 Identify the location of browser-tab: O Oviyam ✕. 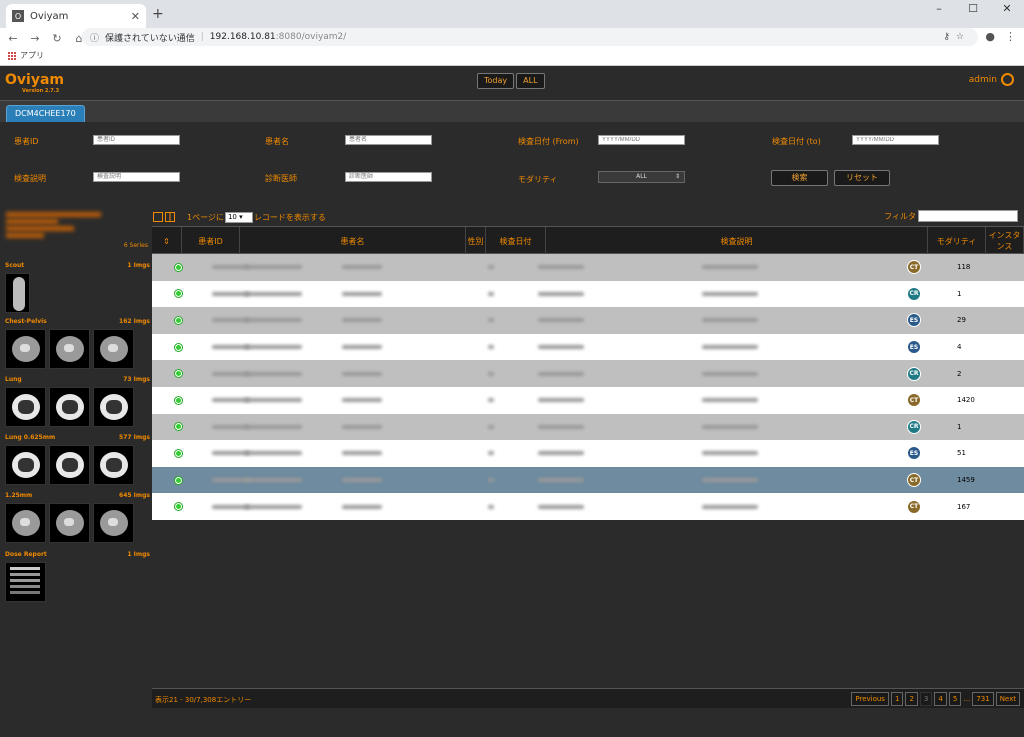
(76, 16).